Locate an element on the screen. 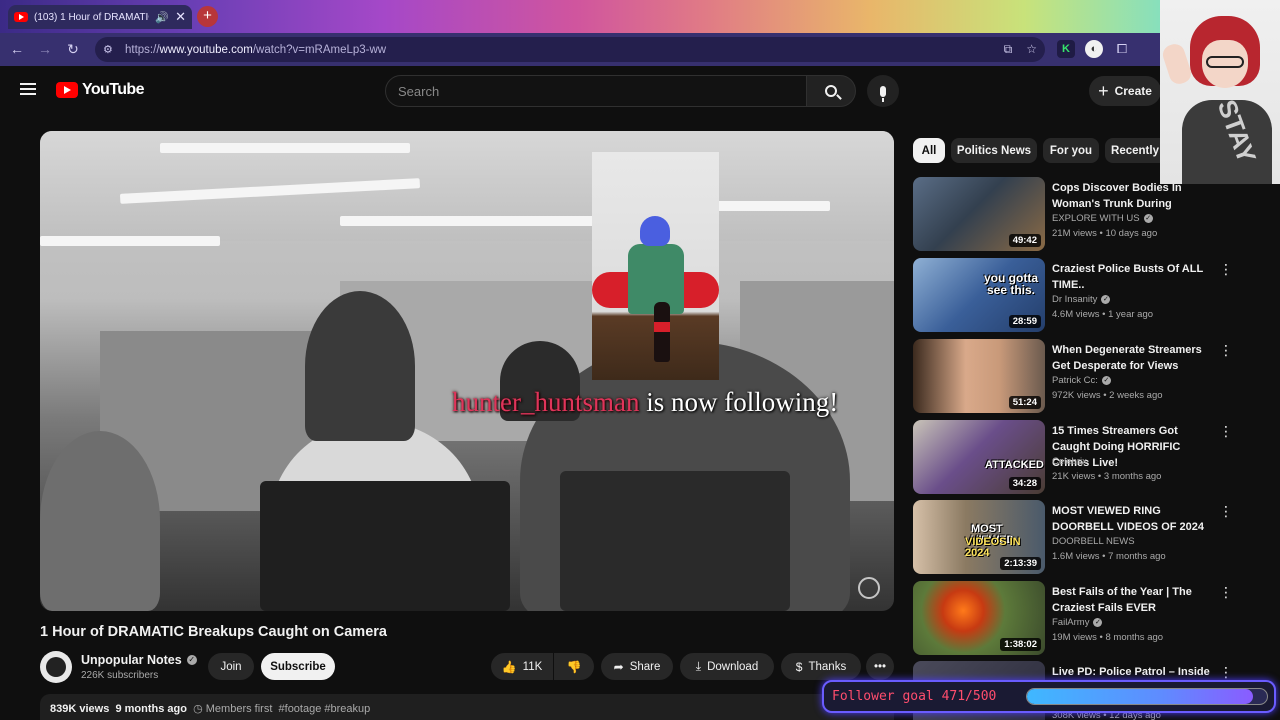  browser-tab-youtube: (103) 1 Hour of DRAMATIC 🔊 ✕ is located at coordinates (100, 17).